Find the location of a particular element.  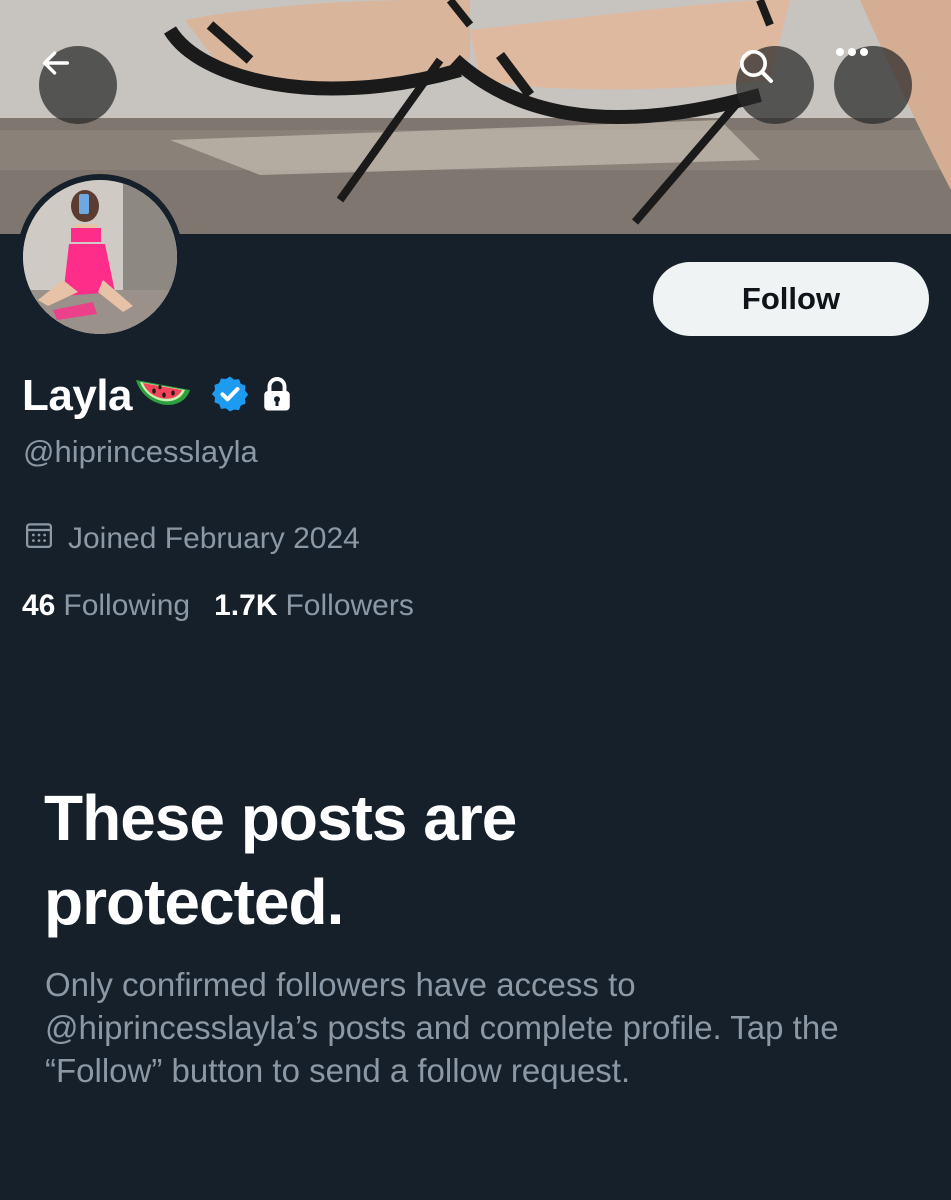

avatar is located at coordinates (100, 257).